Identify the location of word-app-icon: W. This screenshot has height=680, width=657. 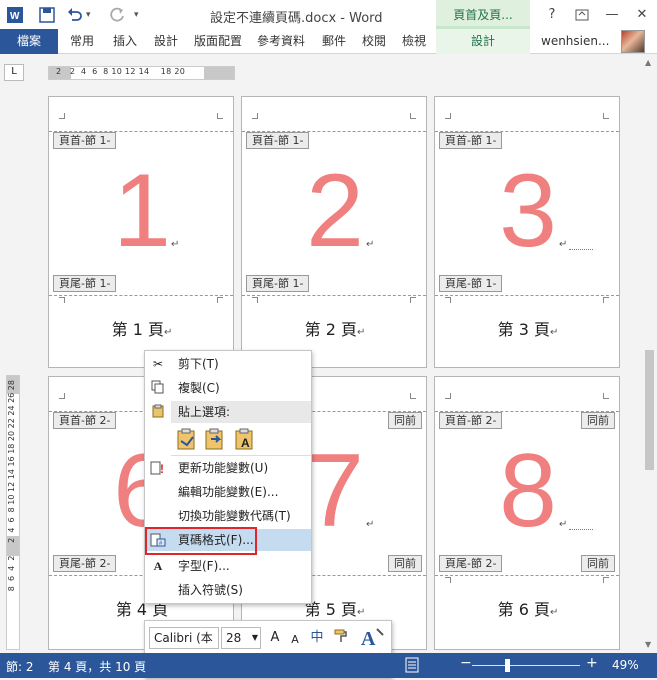
(15, 15).